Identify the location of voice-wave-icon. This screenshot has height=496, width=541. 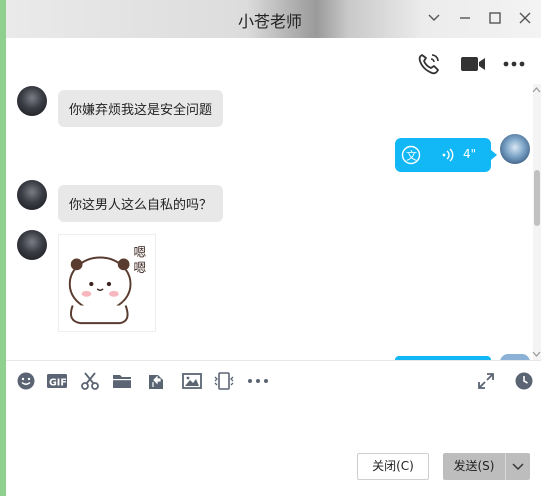
(448, 155).